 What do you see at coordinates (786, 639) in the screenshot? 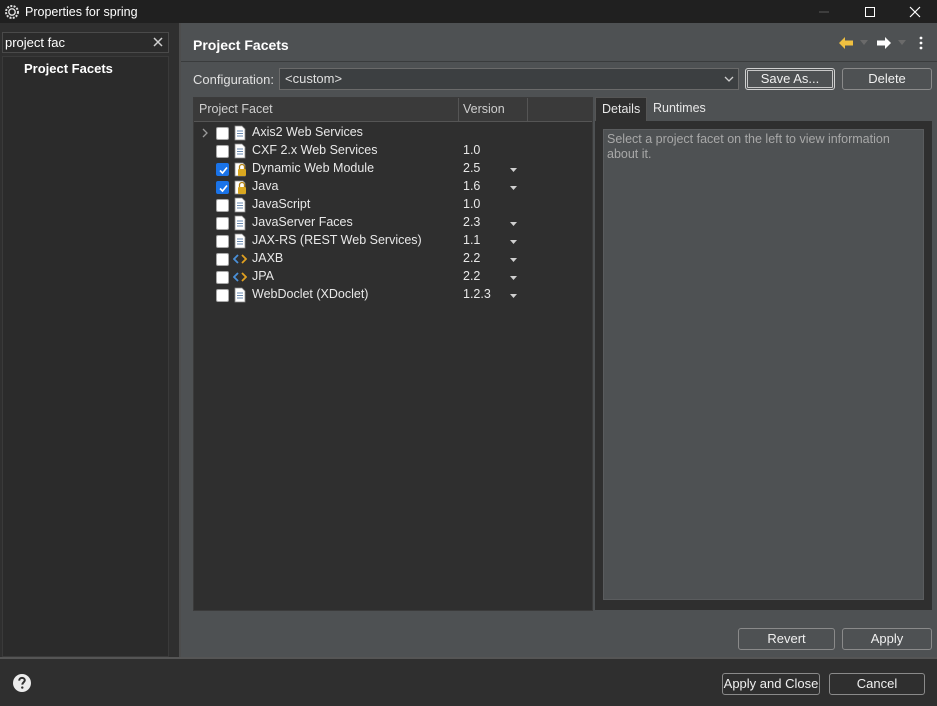
I see `revert-button: Revert` at bounding box center [786, 639].